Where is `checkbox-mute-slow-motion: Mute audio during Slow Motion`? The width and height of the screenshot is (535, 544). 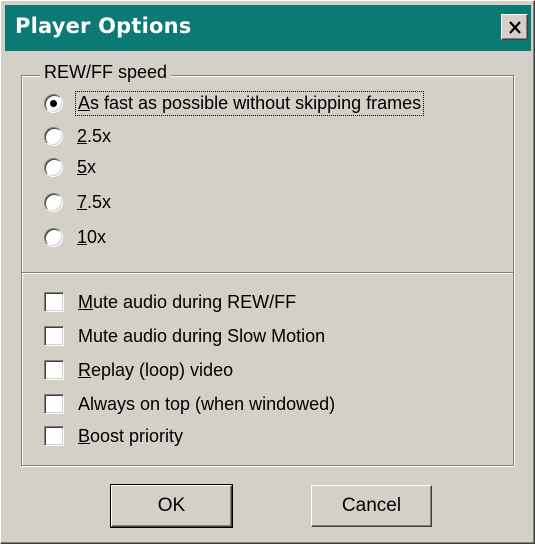 checkbox-mute-slow-motion: Mute audio during Slow Motion is located at coordinates (184, 336).